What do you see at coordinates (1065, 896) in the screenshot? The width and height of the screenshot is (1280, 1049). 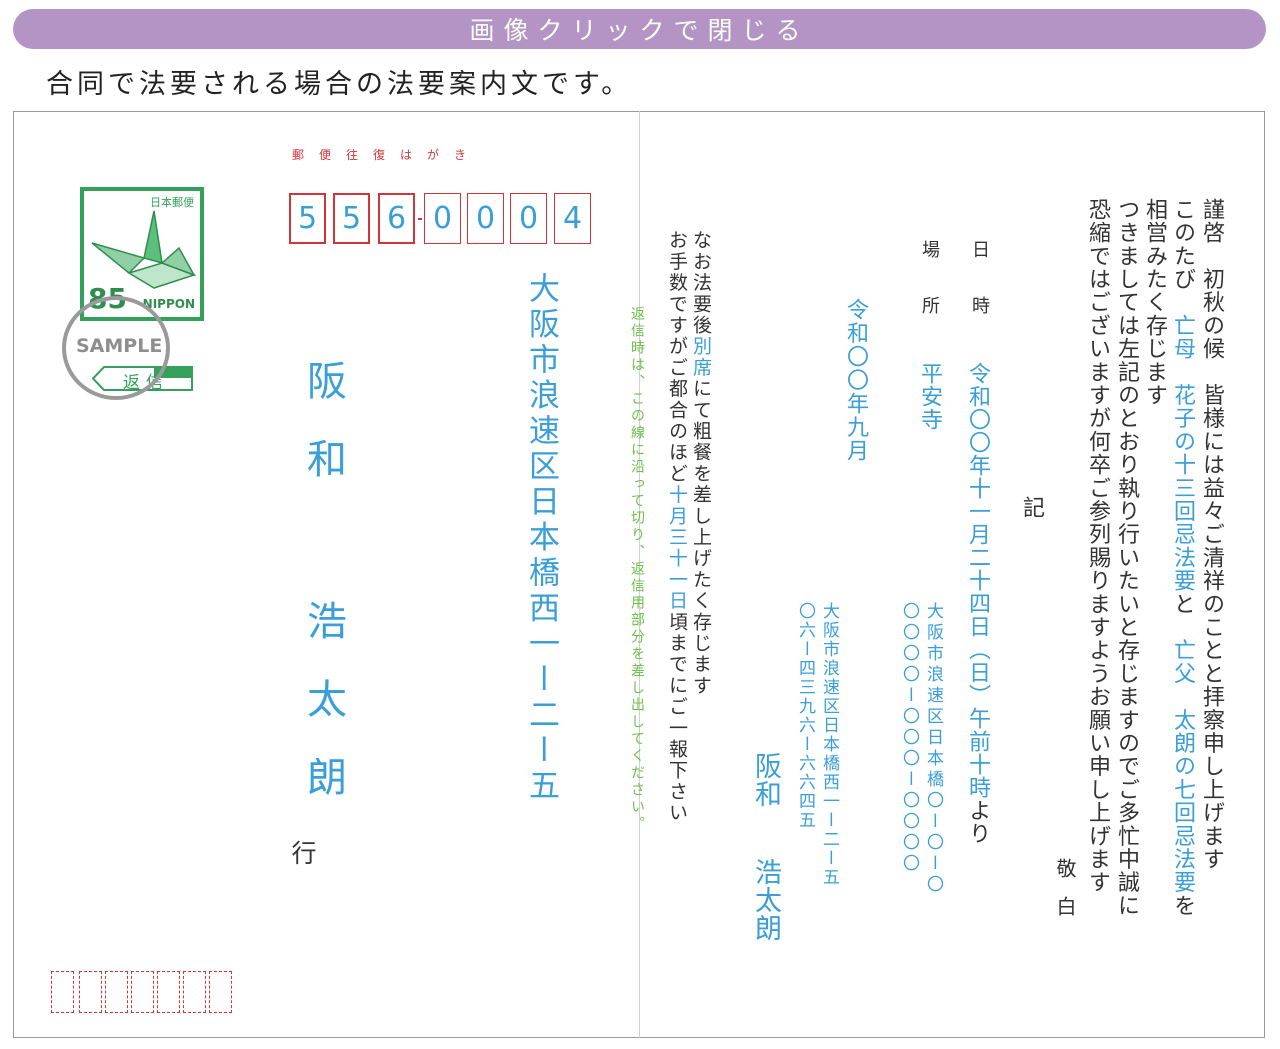 I see `closing-word: 敬白` at bounding box center [1065, 896].